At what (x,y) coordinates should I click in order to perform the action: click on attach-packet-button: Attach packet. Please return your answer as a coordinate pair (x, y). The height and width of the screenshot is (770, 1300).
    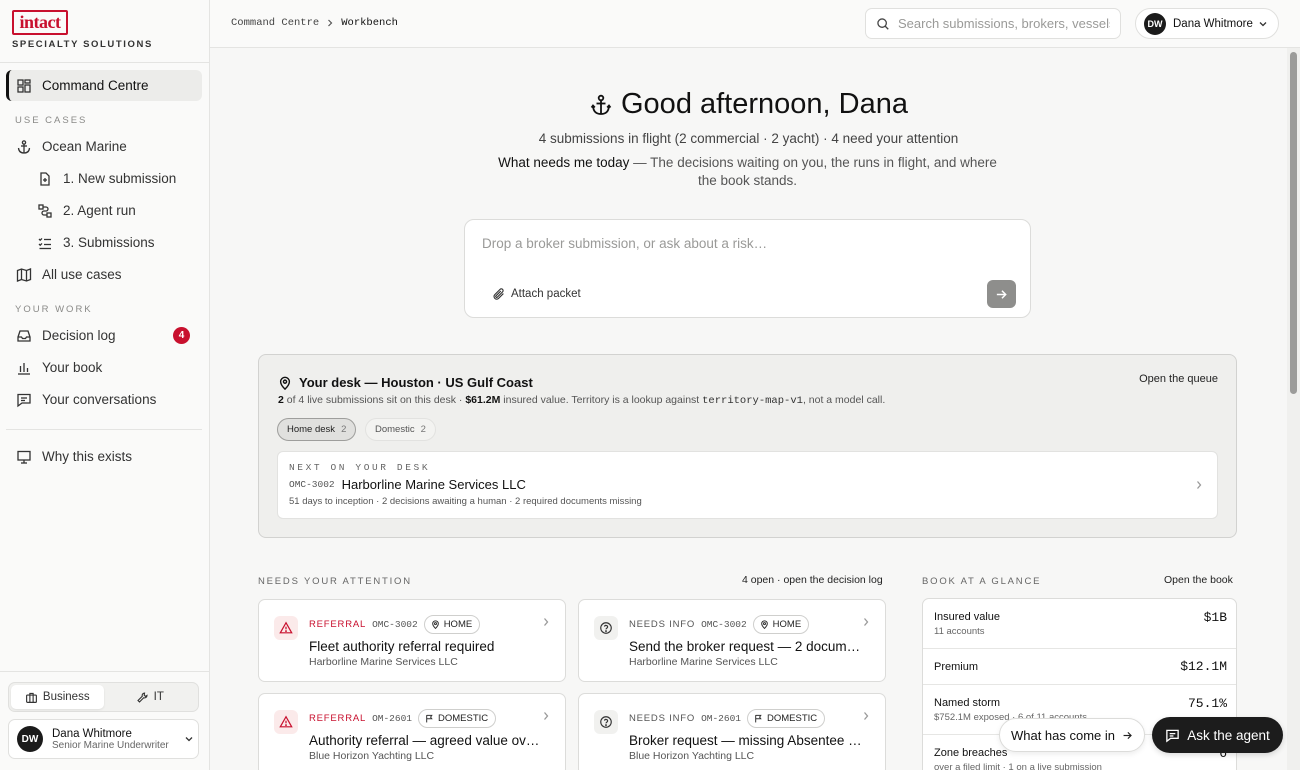
    Looking at the image, I should click on (536, 294).